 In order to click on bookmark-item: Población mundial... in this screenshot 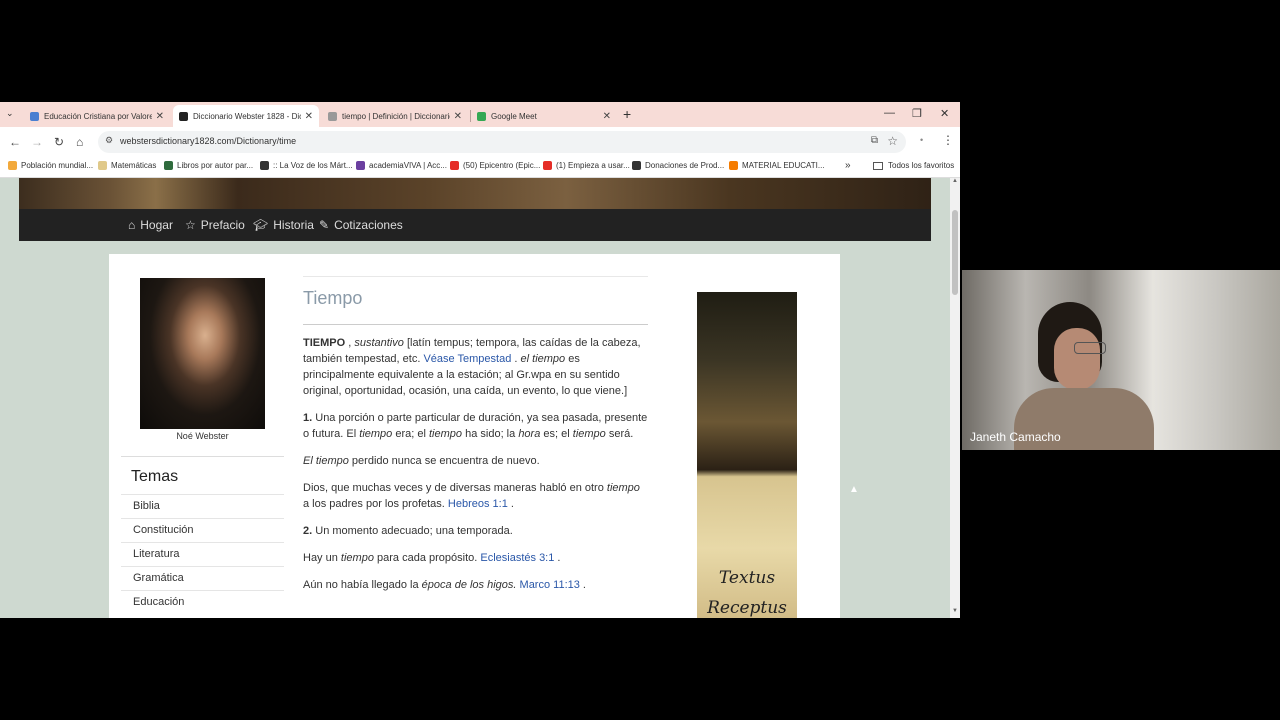, I will do `click(50, 165)`.